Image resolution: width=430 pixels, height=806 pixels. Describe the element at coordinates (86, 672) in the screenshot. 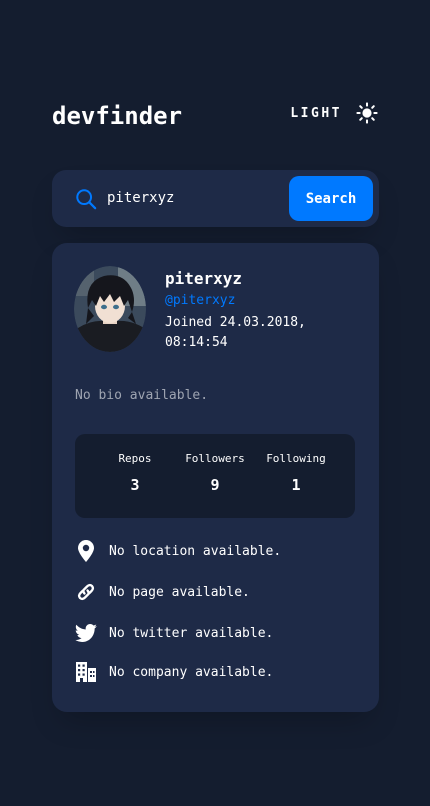

I see `building-icon` at that location.